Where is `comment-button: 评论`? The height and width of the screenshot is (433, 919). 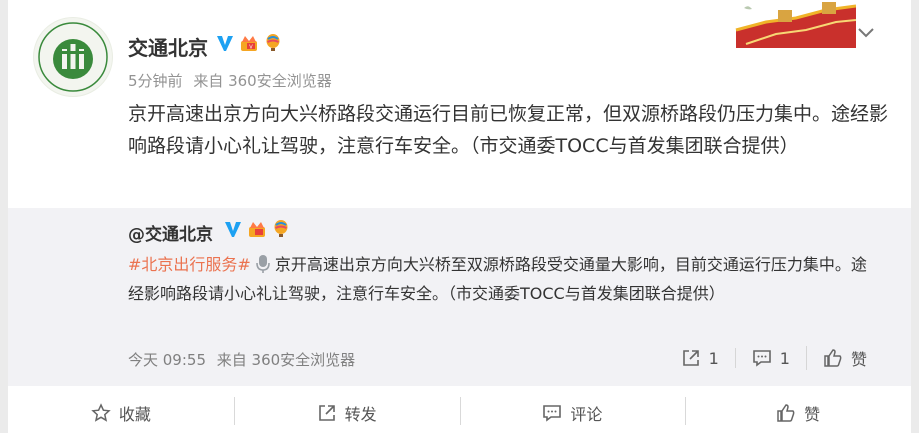
comment-button: 评论 is located at coordinates (572, 413).